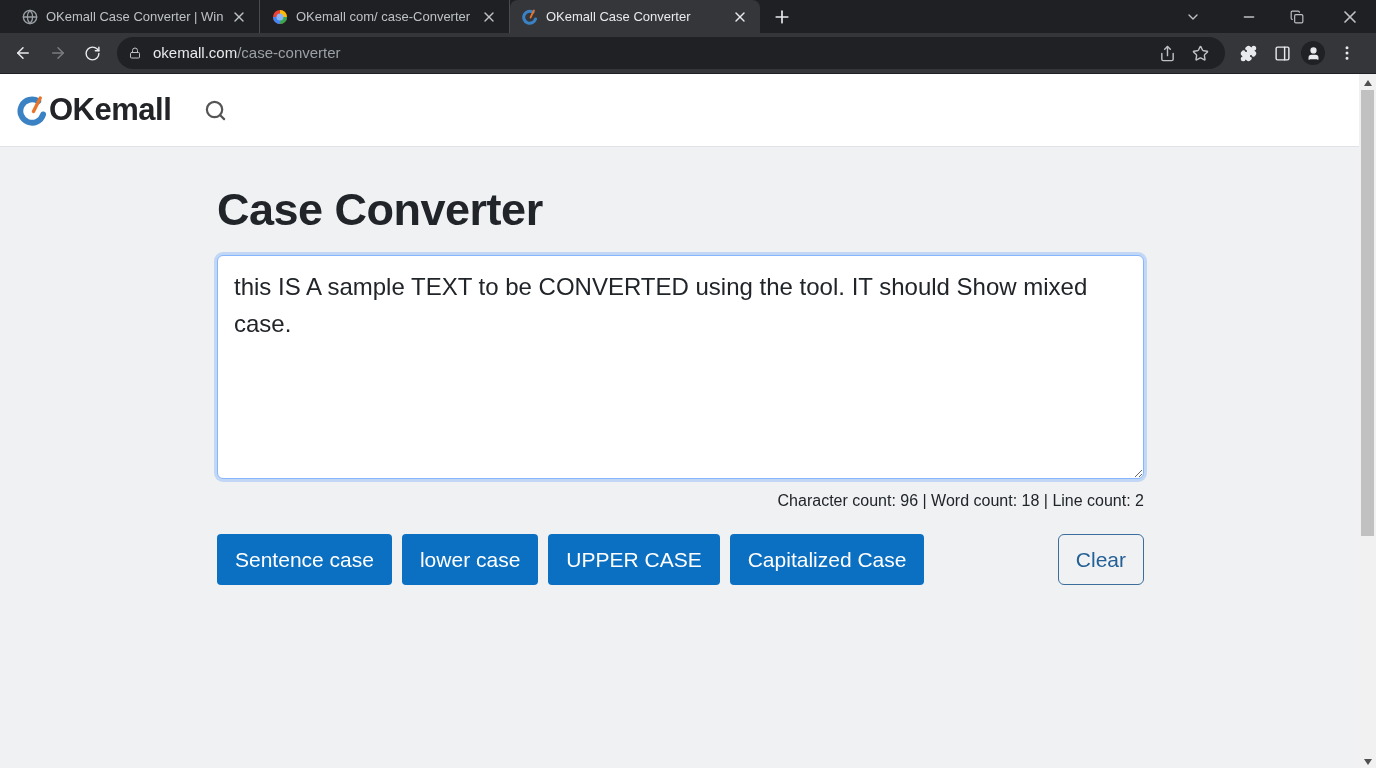 The width and height of the screenshot is (1376, 768). I want to click on scroll-up-arrow-icon, so click(1367, 83).